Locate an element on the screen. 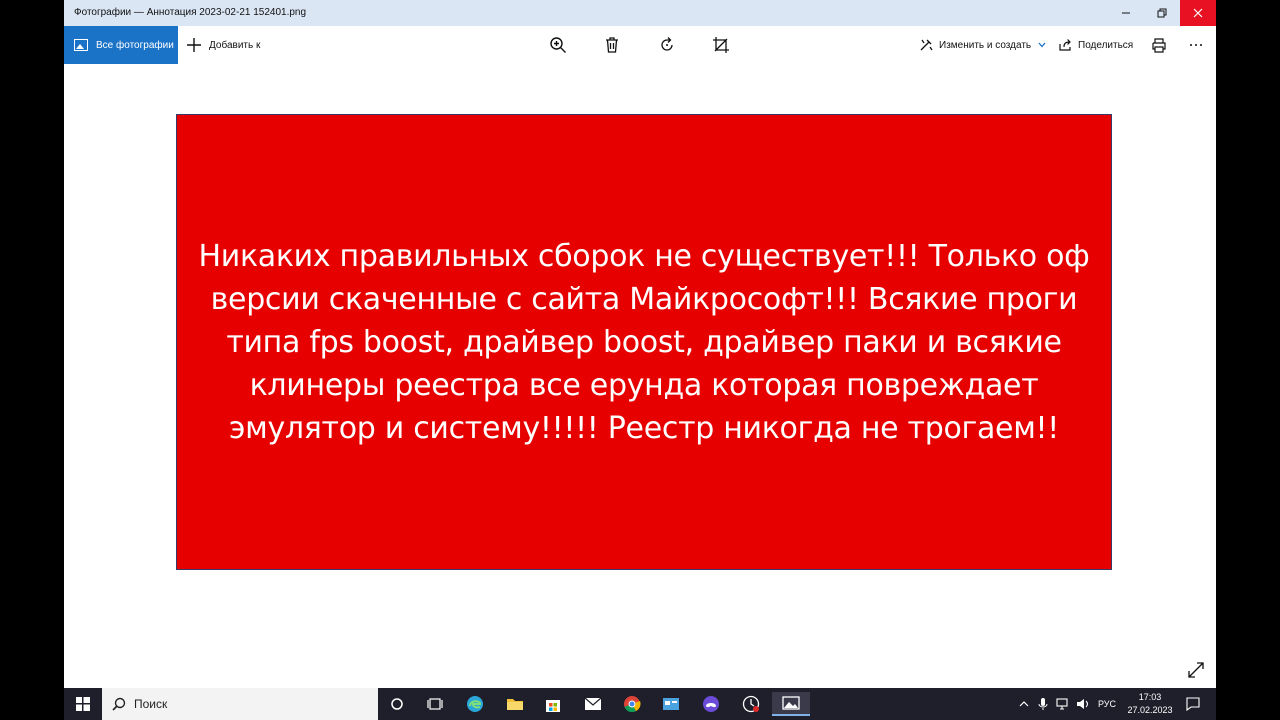 This screenshot has width=1280, height=720. recorder-icon is located at coordinates (751, 704).